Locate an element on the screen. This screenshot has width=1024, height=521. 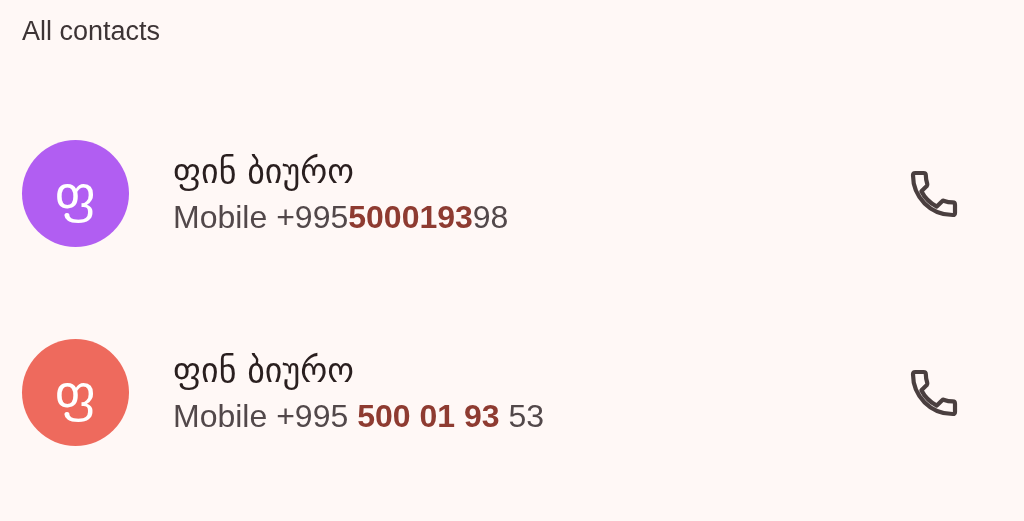
section-header: All contacts is located at coordinates (91, 31).